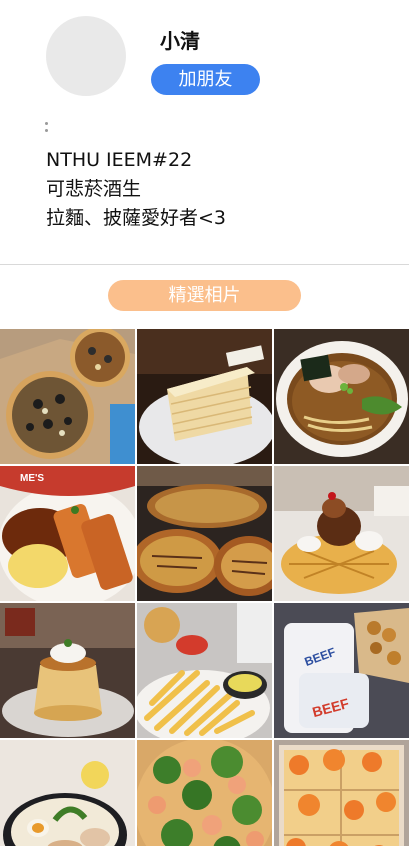 Image resolution: width=409 pixels, height=846 pixels. What do you see at coordinates (180, 41) in the screenshot?
I see `profile-name: 小清` at bounding box center [180, 41].